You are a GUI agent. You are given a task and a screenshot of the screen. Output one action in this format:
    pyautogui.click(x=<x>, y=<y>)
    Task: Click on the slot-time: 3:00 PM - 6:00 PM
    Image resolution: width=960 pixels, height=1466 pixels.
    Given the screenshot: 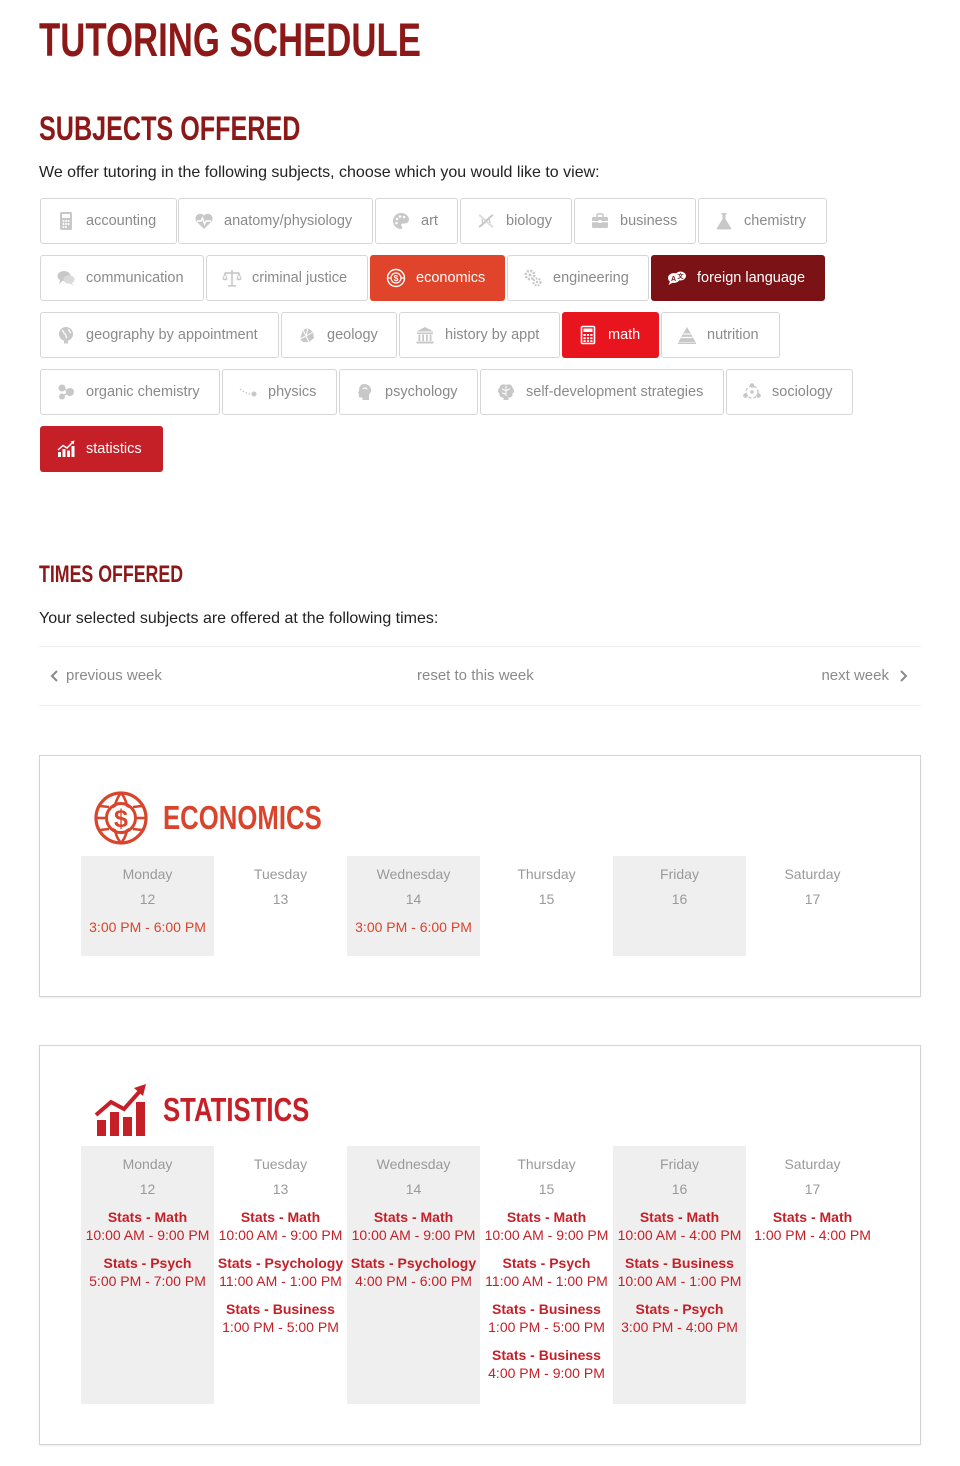 What is the action you would take?
    pyautogui.click(x=413, y=927)
    